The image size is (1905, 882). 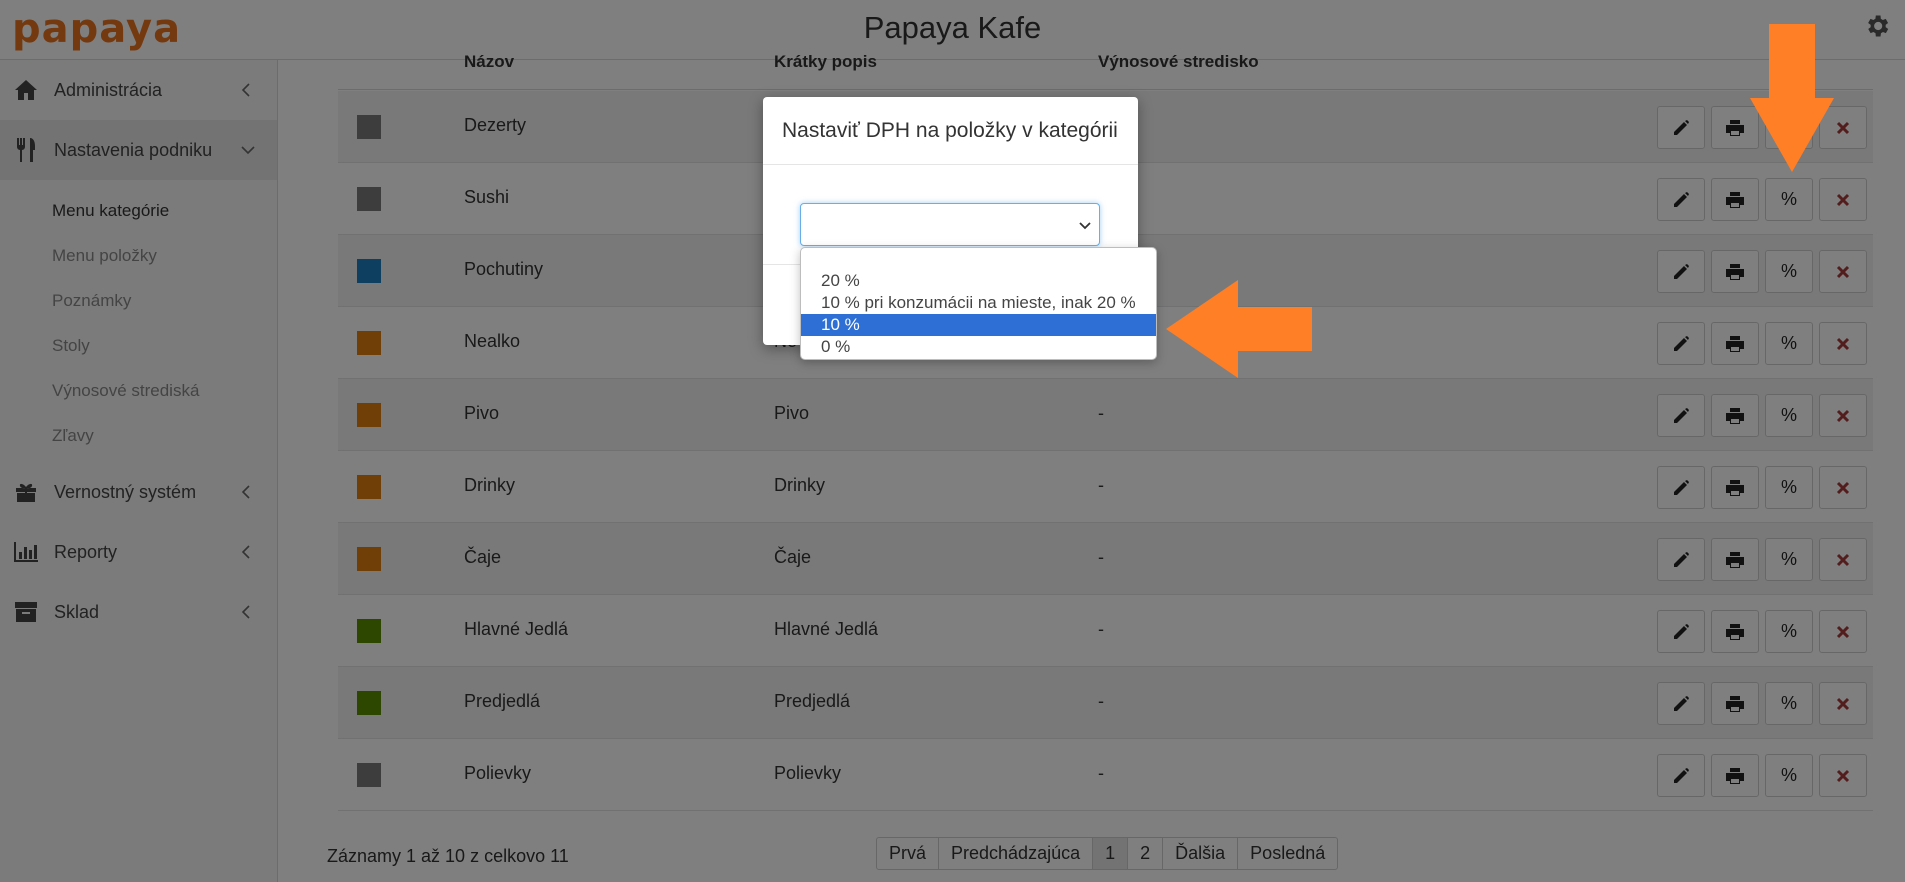 I want to click on vat-select, so click(x=950, y=224).